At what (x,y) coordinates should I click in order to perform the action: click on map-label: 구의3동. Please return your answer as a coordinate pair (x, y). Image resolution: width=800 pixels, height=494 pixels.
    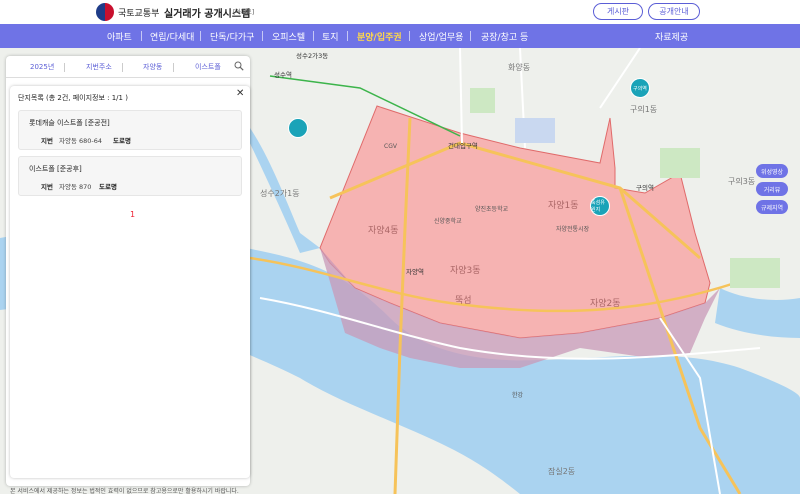
    Looking at the image, I should click on (742, 181).